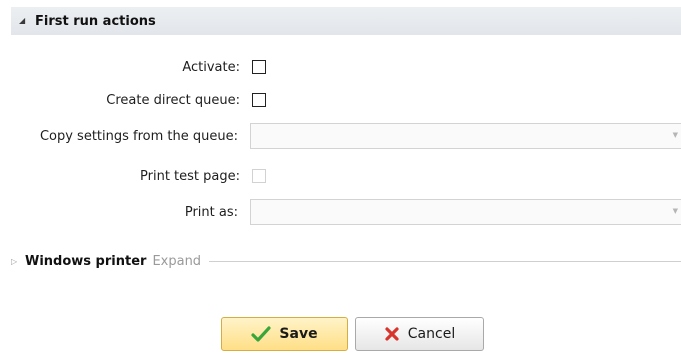 The image size is (681, 358). What do you see at coordinates (211, 67) in the screenshot?
I see `activate-label: Activate:` at bounding box center [211, 67].